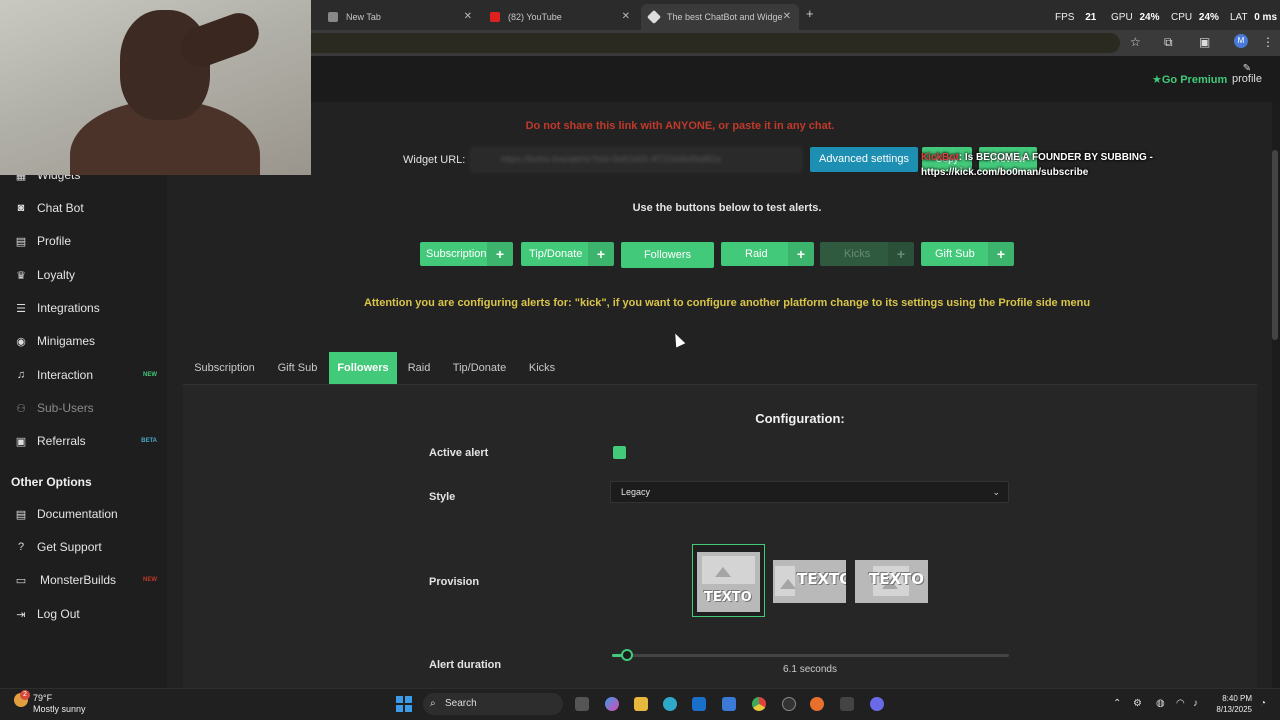  Describe the element at coordinates (465, 665) in the screenshot. I see `alert-duration-label: Alert duration` at that location.